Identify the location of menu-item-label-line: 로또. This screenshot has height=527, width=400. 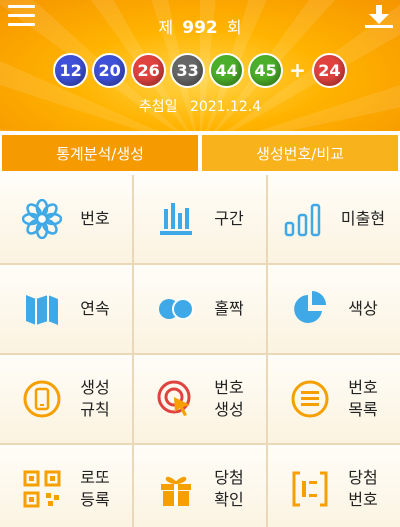
(95, 477).